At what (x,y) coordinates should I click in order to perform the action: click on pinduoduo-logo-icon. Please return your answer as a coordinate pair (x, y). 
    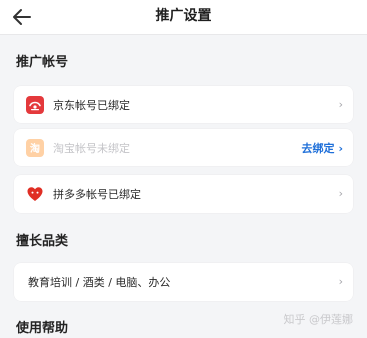
    Looking at the image, I should click on (35, 194).